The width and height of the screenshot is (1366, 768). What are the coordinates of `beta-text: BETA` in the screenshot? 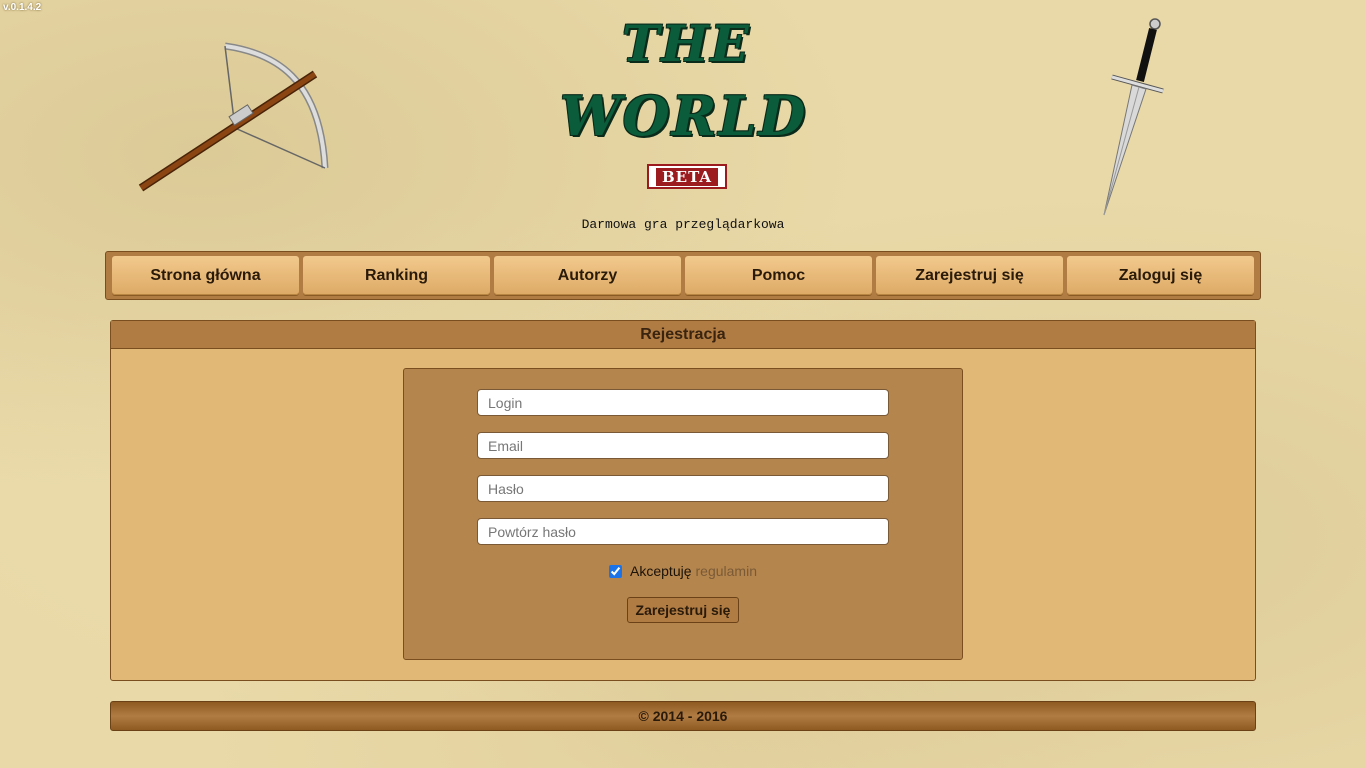 It's located at (687, 176).